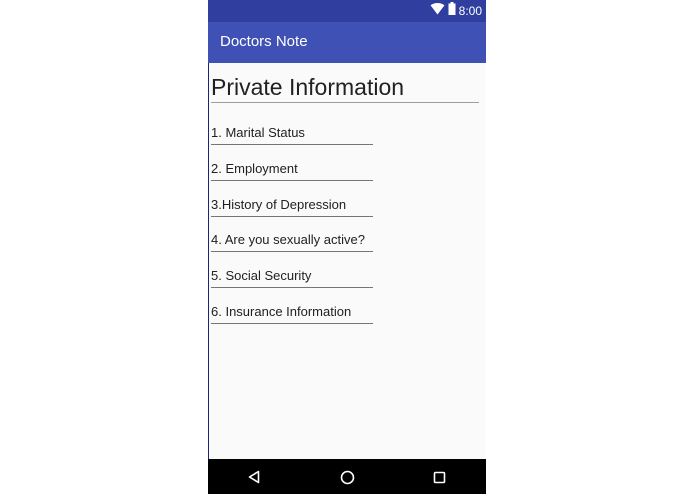  Describe the element at coordinates (254, 477) in the screenshot. I see `back-icon` at that location.